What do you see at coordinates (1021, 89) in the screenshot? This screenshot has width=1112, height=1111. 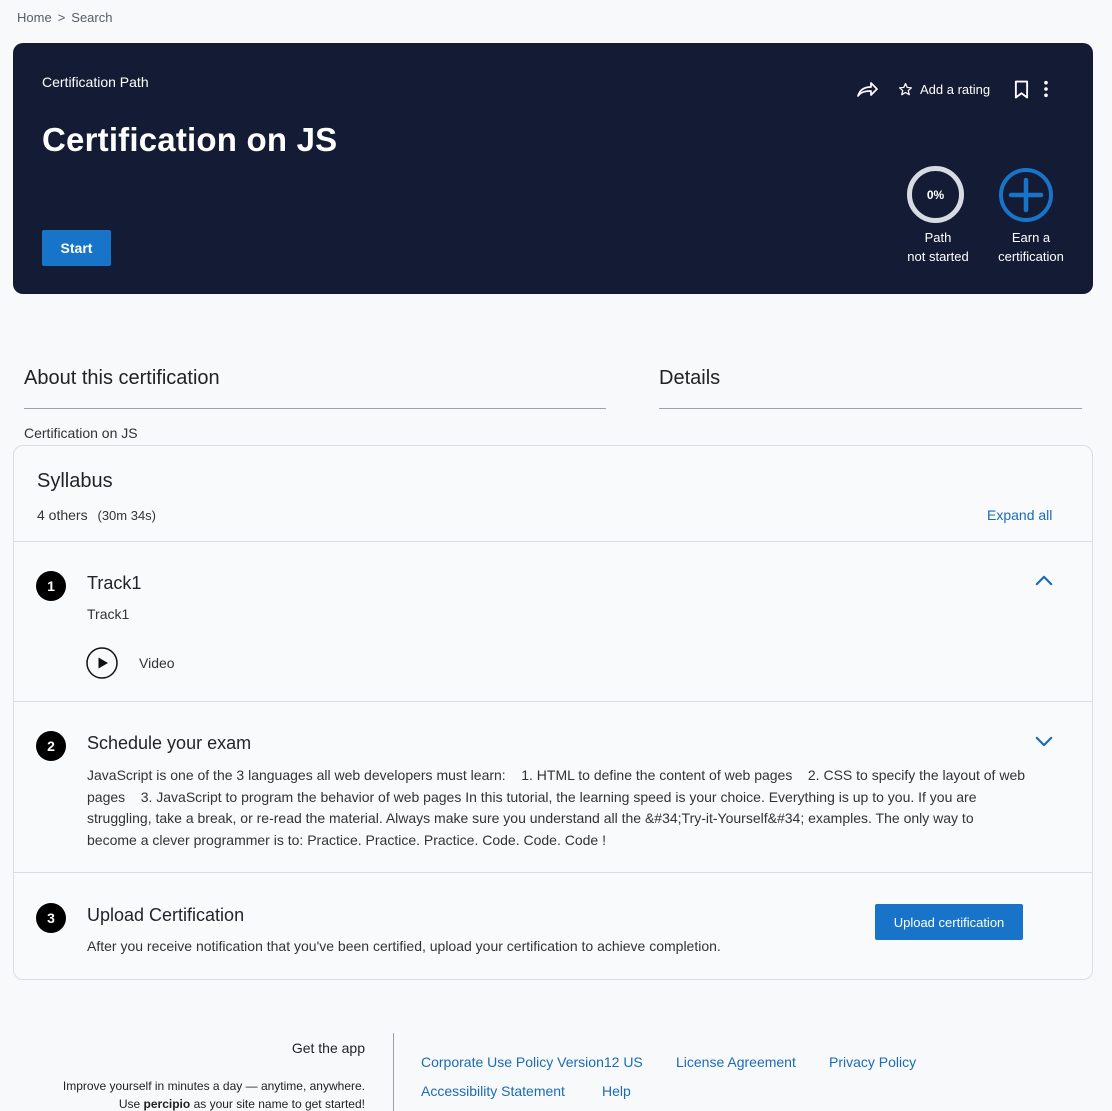 I see `bookmark-icon` at bounding box center [1021, 89].